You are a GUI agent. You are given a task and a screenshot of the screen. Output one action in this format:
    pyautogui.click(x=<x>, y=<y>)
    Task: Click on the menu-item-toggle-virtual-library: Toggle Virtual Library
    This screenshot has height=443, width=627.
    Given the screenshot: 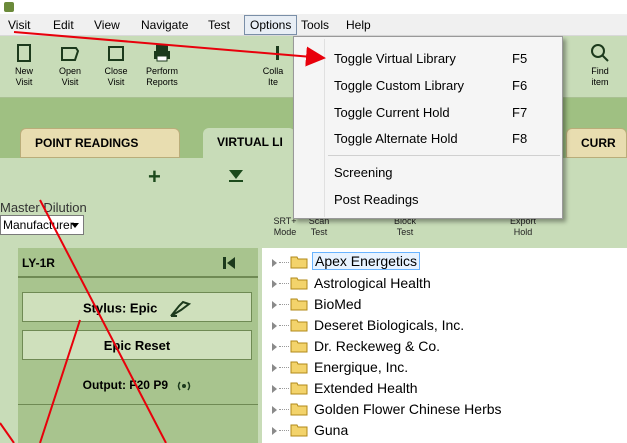 What is the action you would take?
    pyautogui.click(x=395, y=58)
    